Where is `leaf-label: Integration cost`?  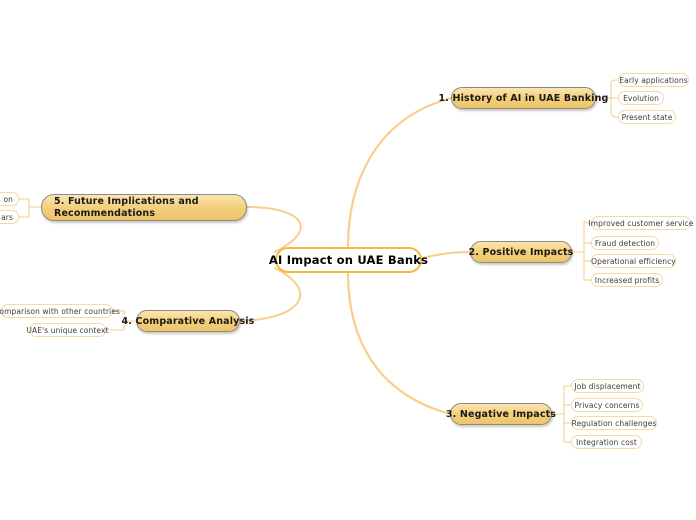
leaf-label: Integration cost is located at coordinates (606, 442).